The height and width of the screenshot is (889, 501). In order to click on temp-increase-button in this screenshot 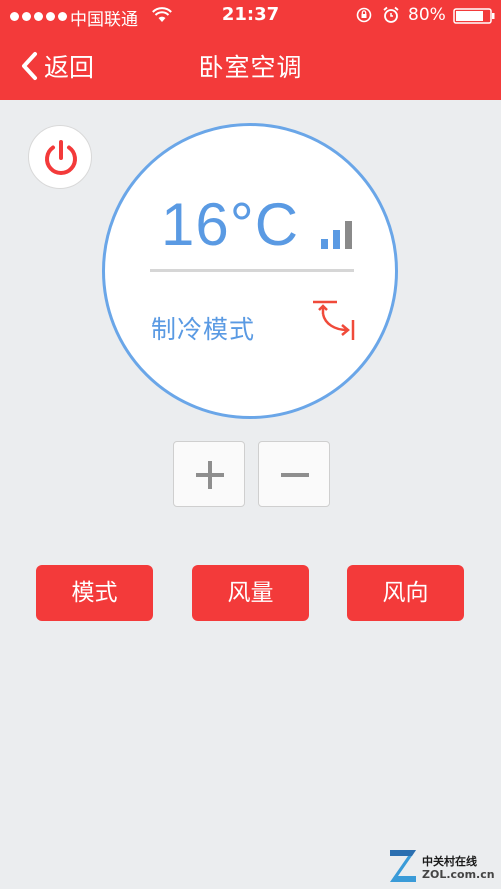, I will do `click(209, 474)`.